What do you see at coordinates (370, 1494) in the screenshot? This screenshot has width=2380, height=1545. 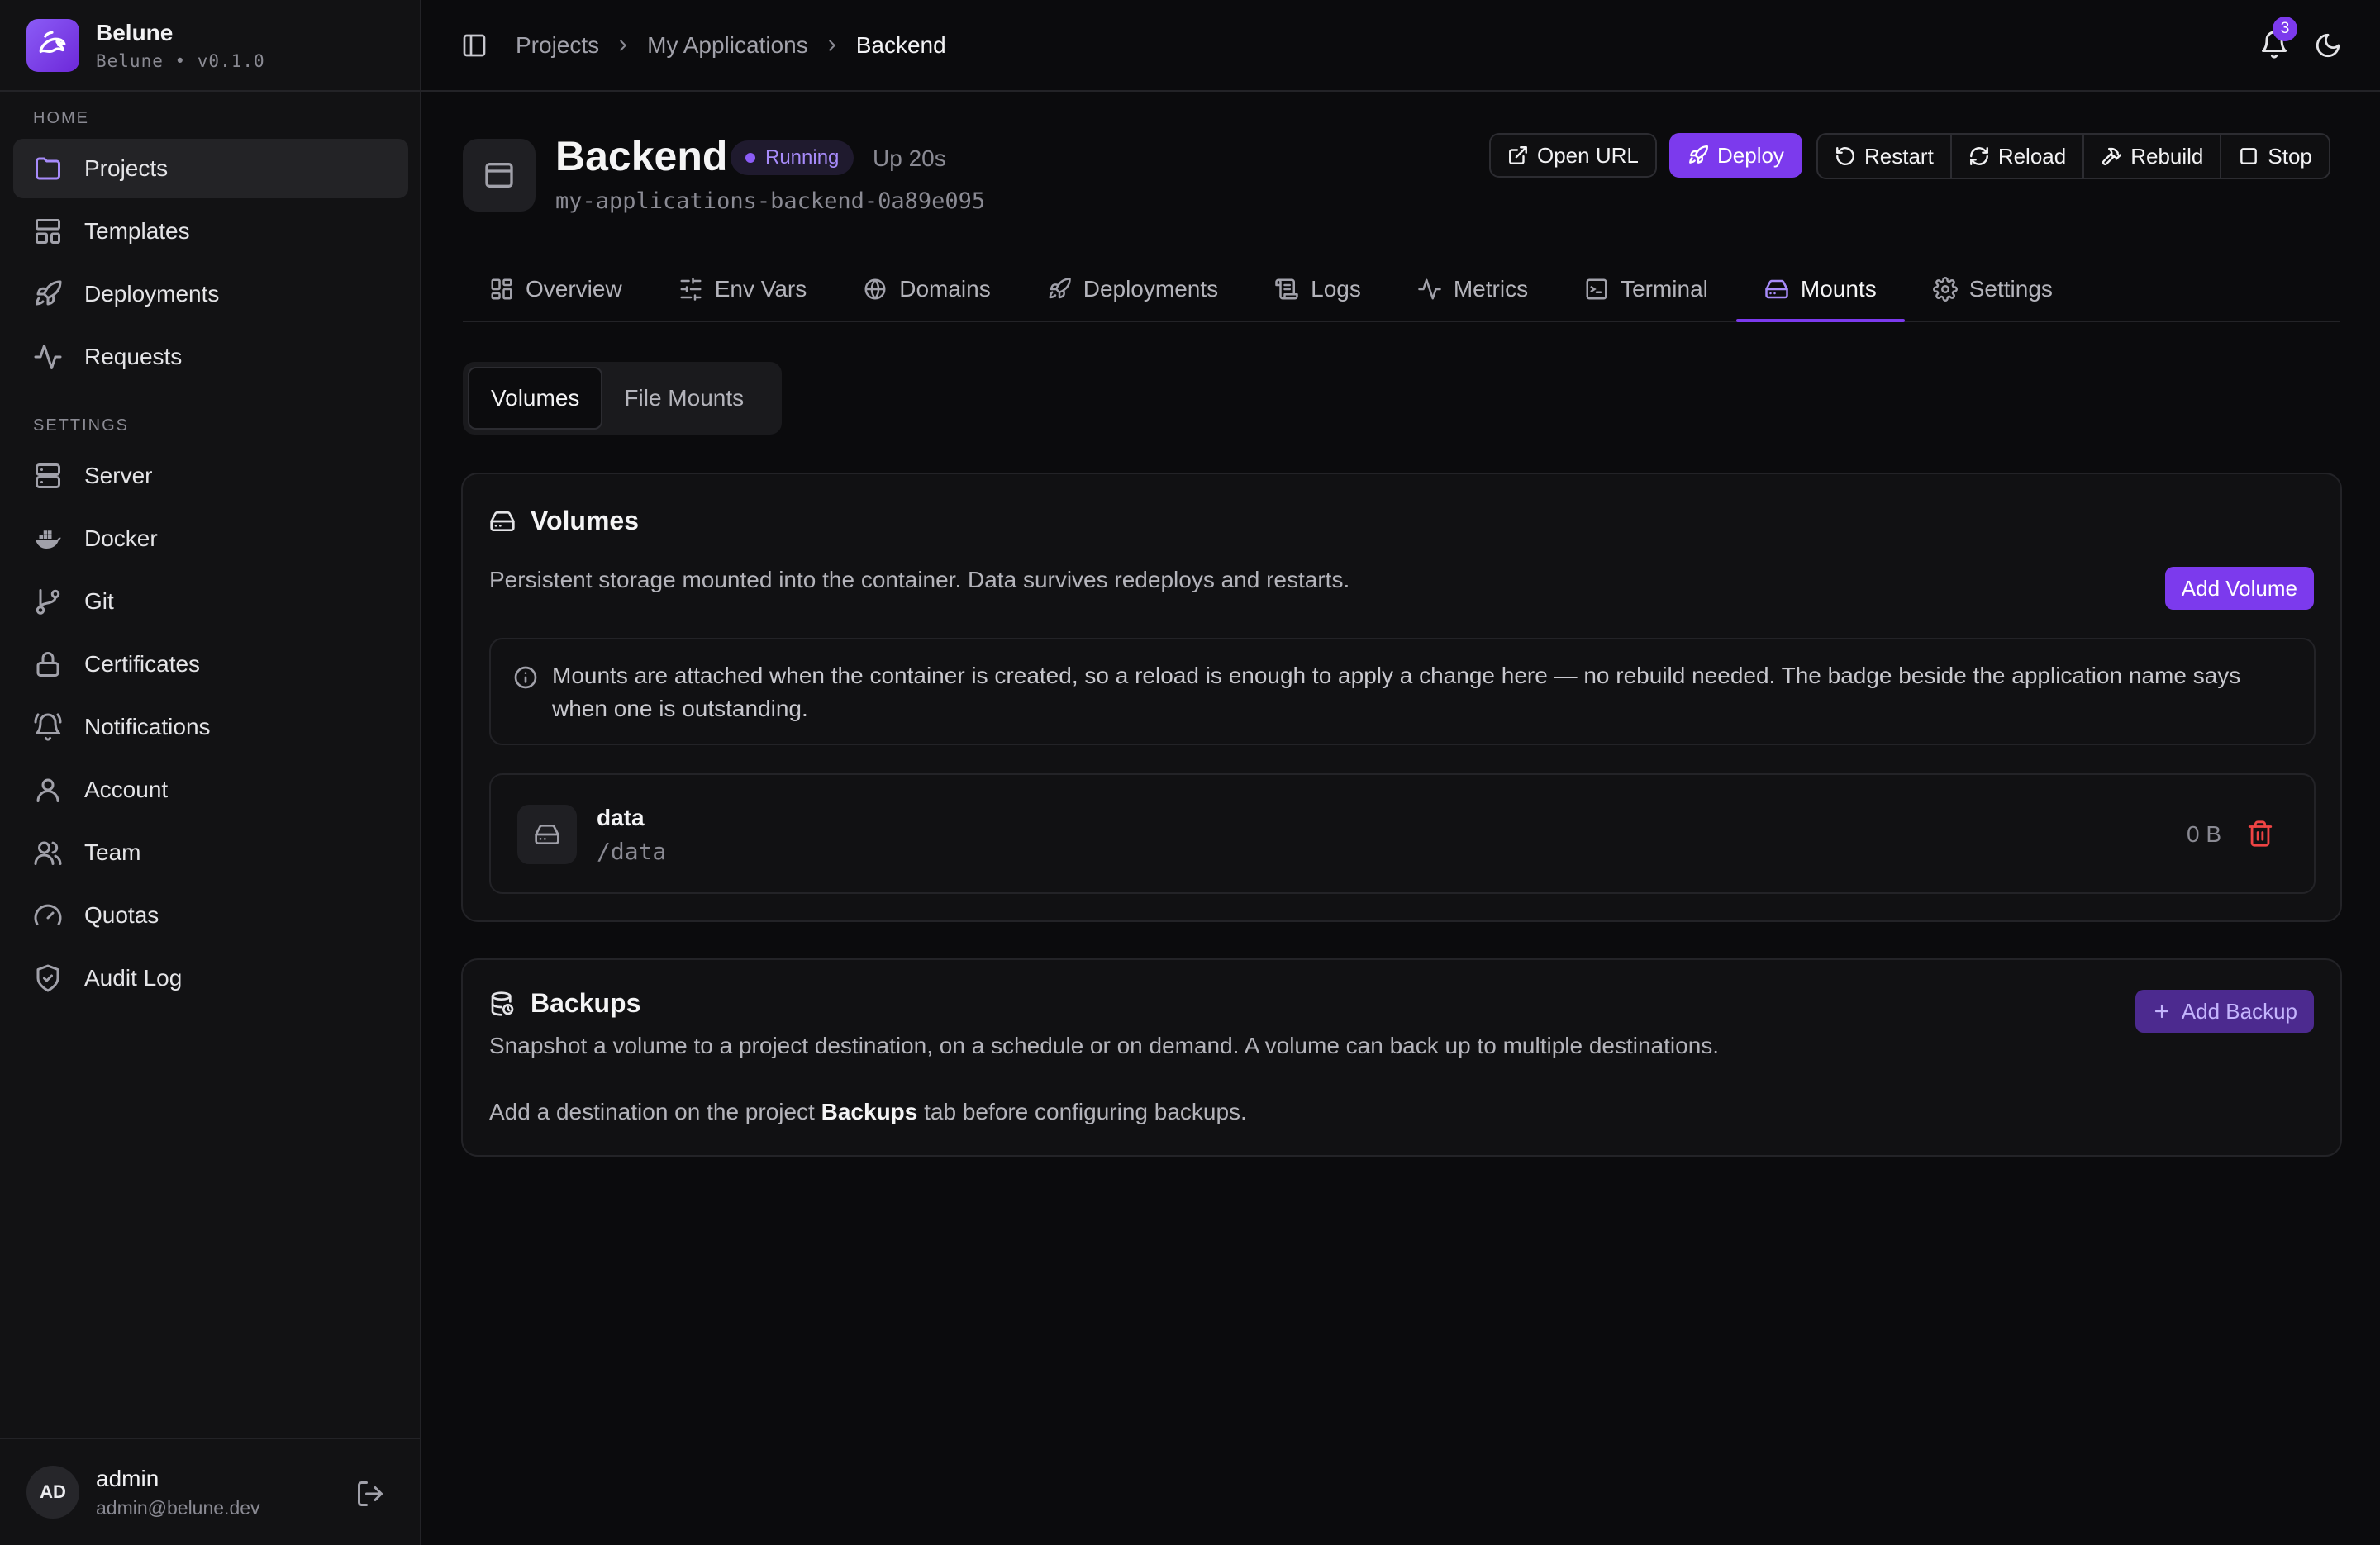 I see `logout-icon` at bounding box center [370, 1494].